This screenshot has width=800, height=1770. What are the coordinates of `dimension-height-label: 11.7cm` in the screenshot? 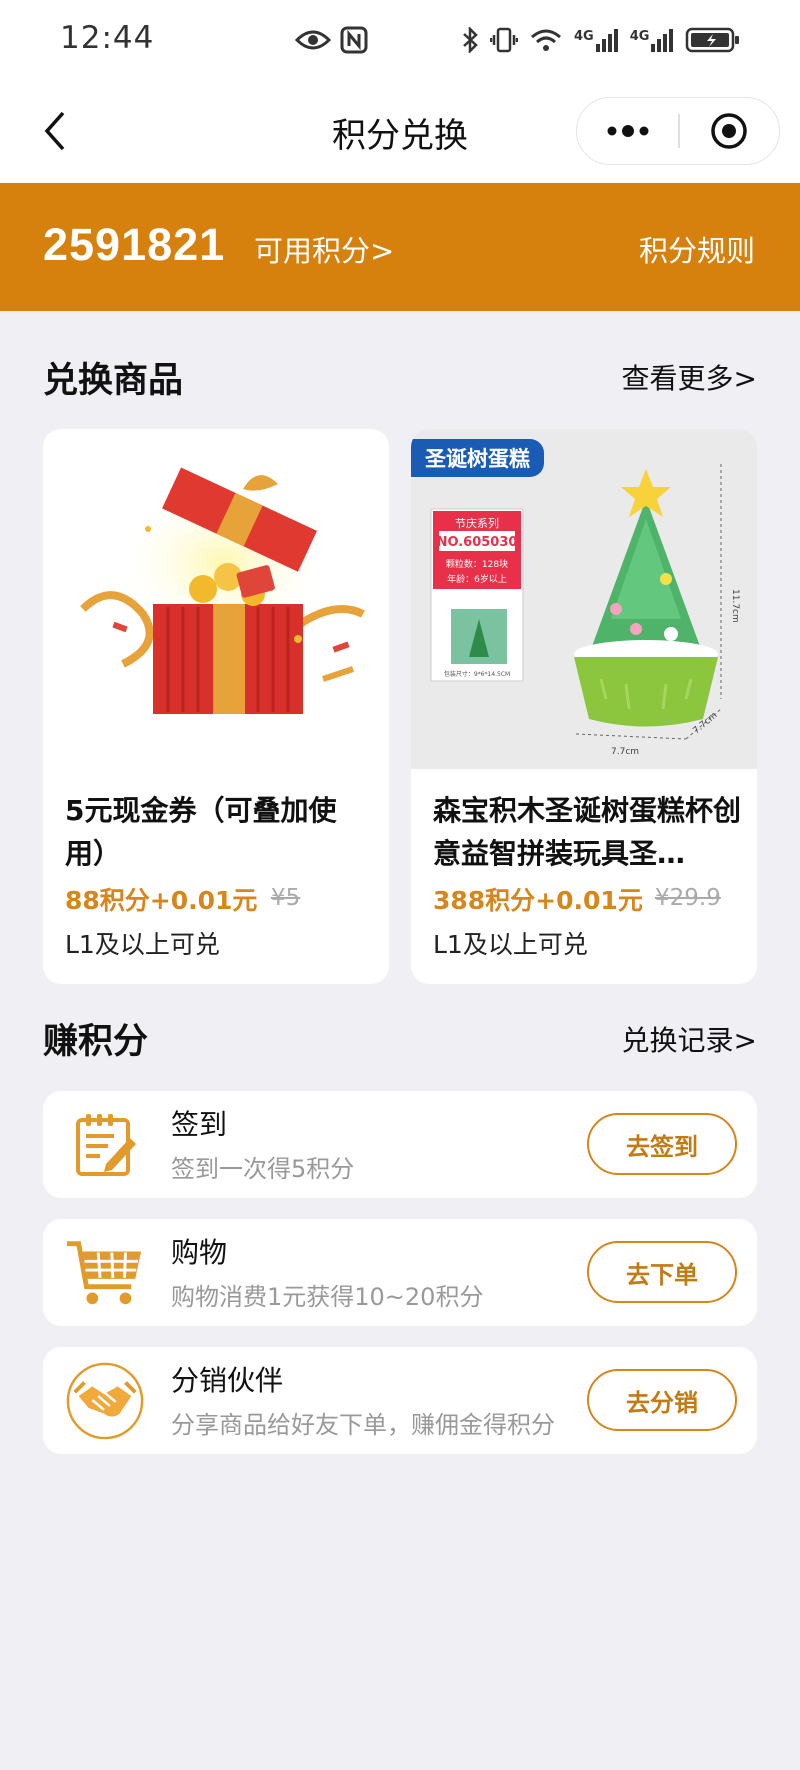 It's located at (735, 606).